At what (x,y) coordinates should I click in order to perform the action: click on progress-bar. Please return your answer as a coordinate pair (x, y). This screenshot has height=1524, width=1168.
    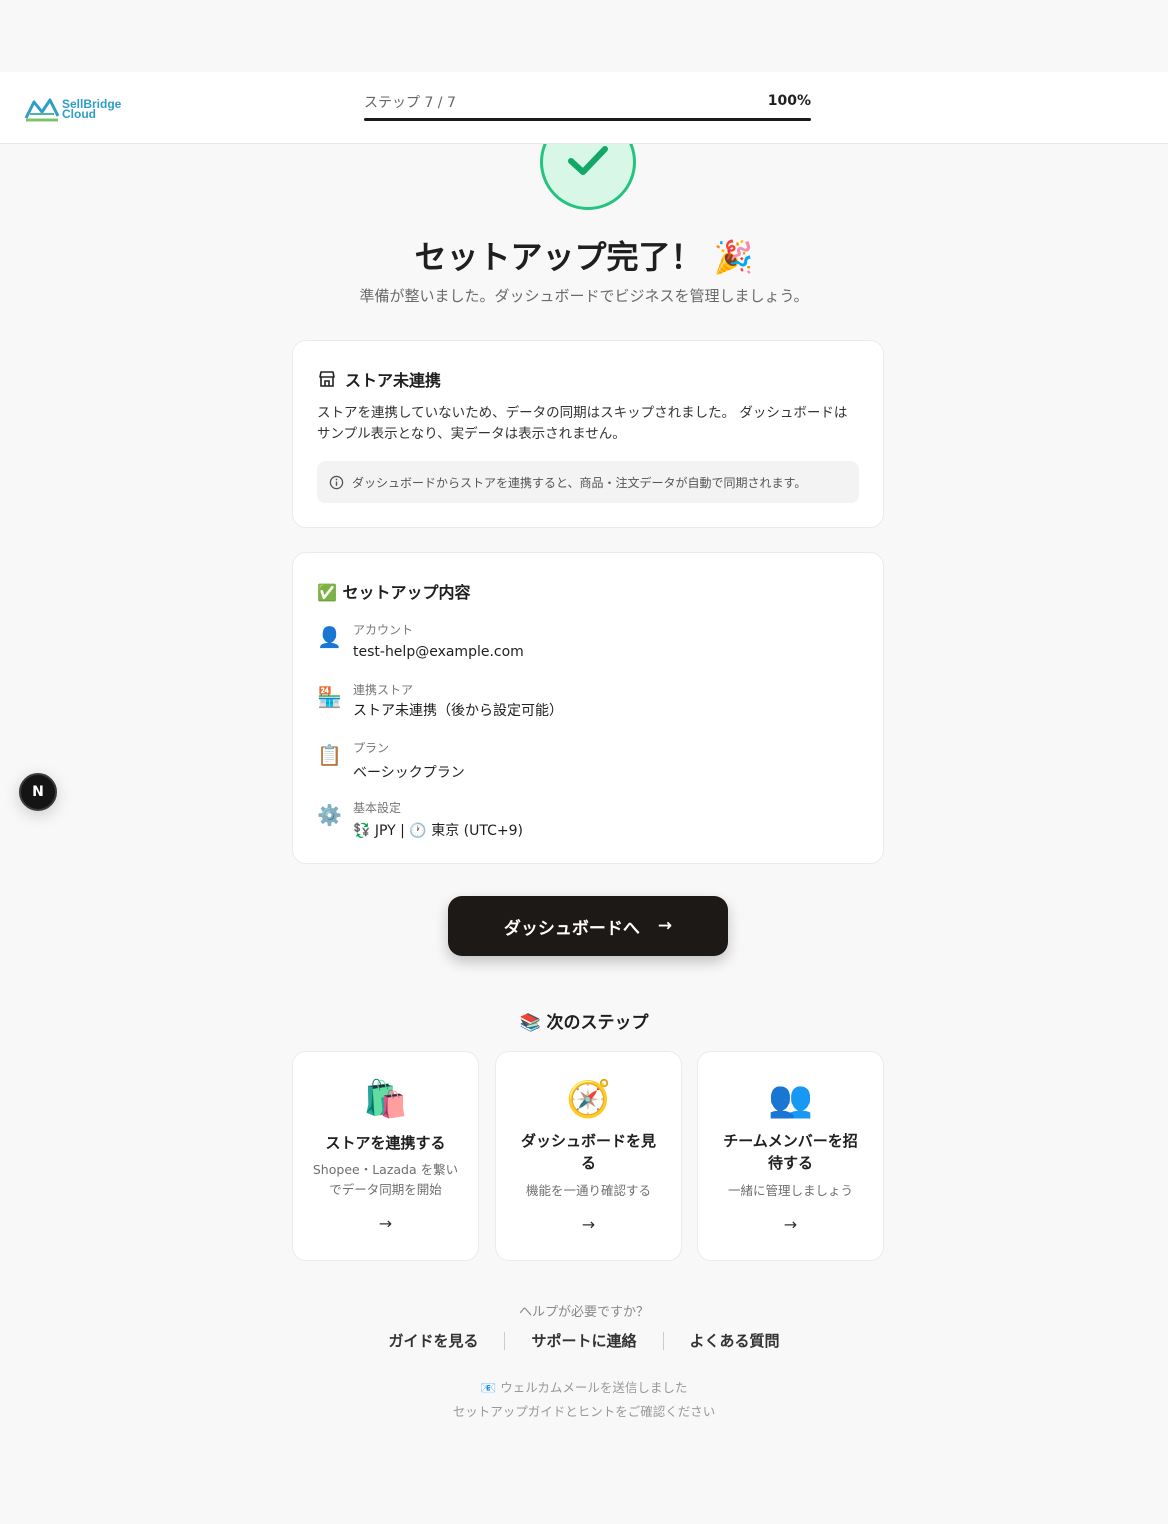
    Looking at the image, I should click on (587, 119).